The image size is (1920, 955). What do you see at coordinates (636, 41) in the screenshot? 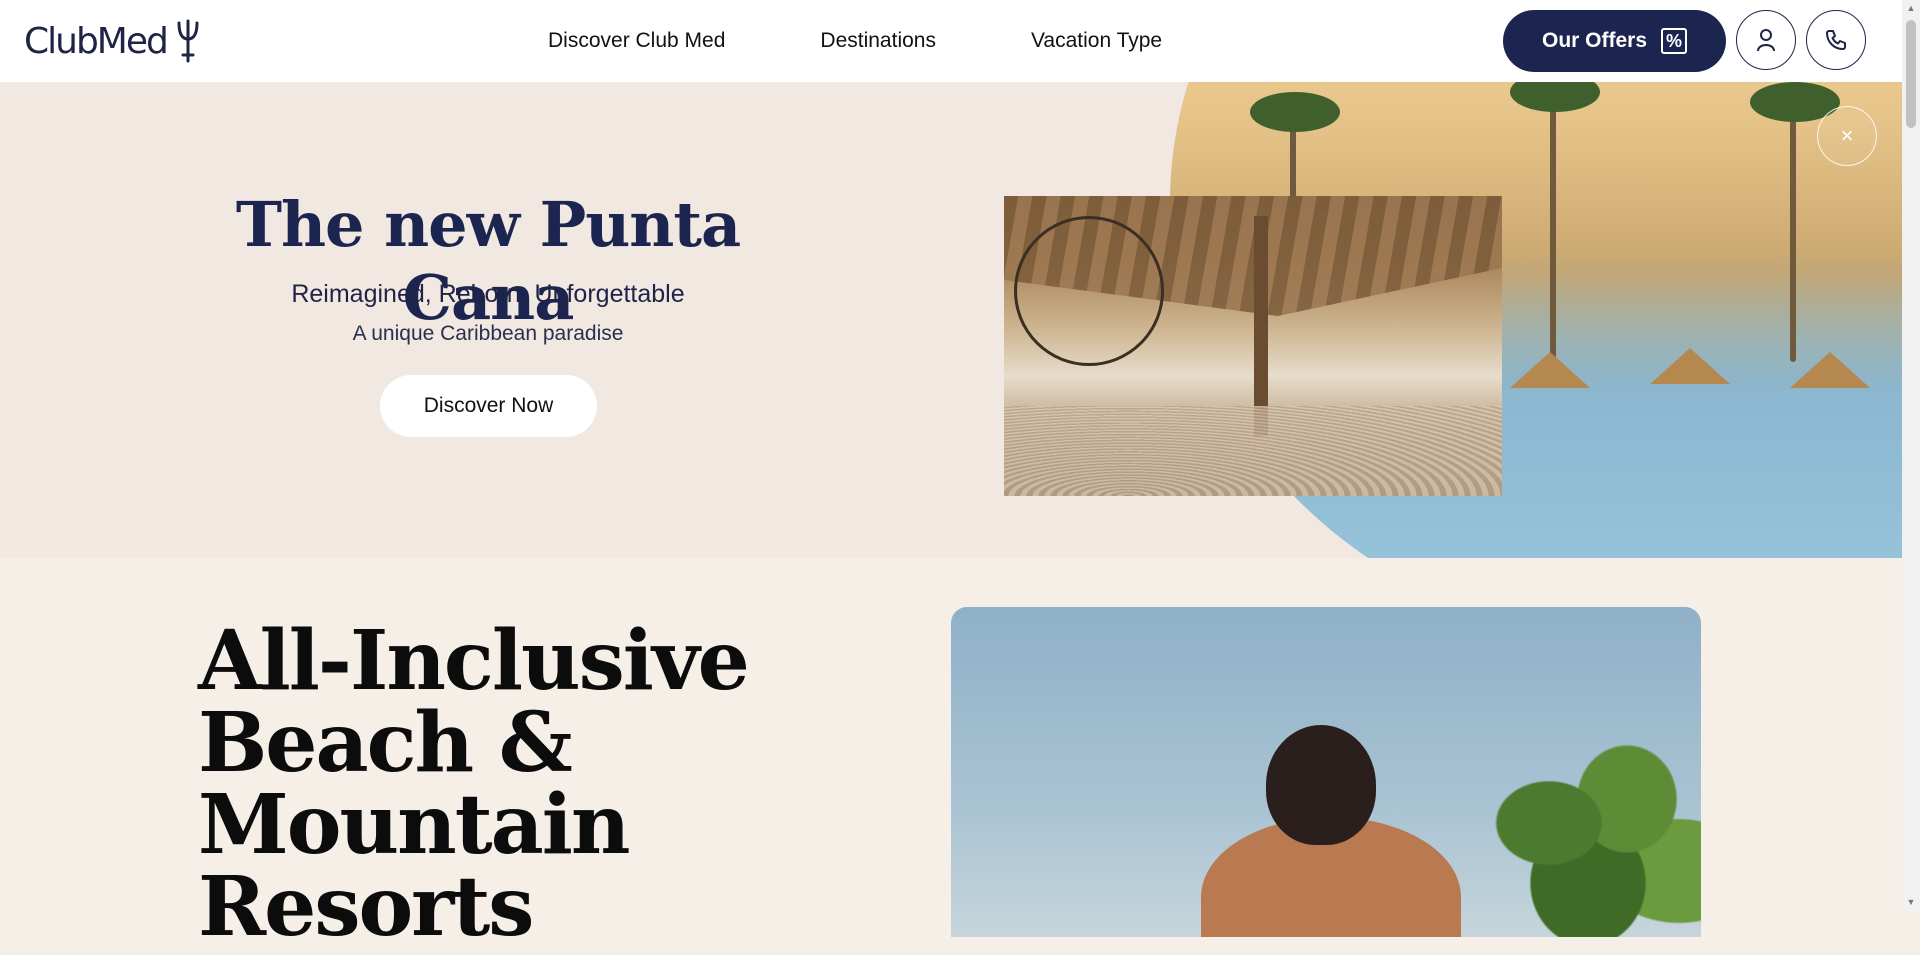
I see `nav-discover-club-med: Discover Club Med` at bounding box center [636, 41].